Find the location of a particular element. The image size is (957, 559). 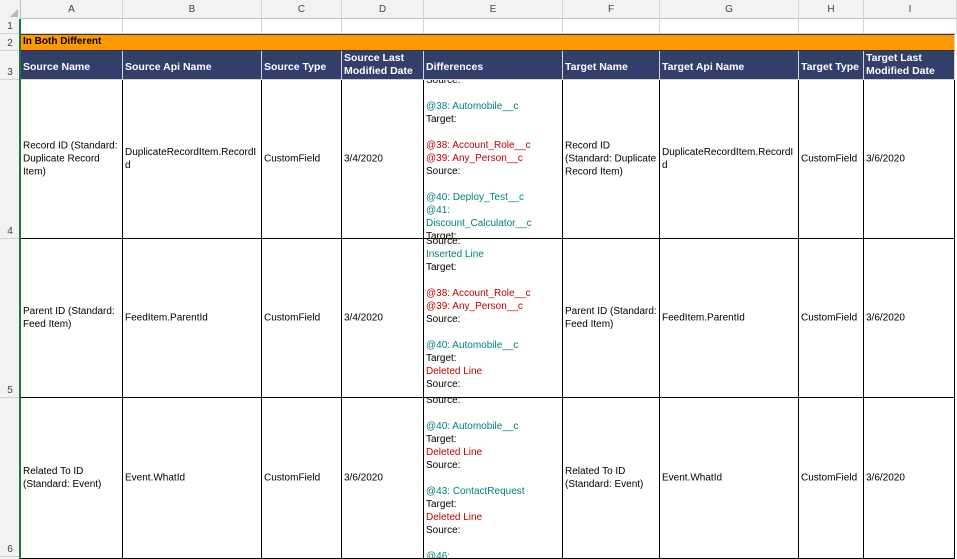

diff-line: @38: Account_Role__c is located at coordinates (478, 293).